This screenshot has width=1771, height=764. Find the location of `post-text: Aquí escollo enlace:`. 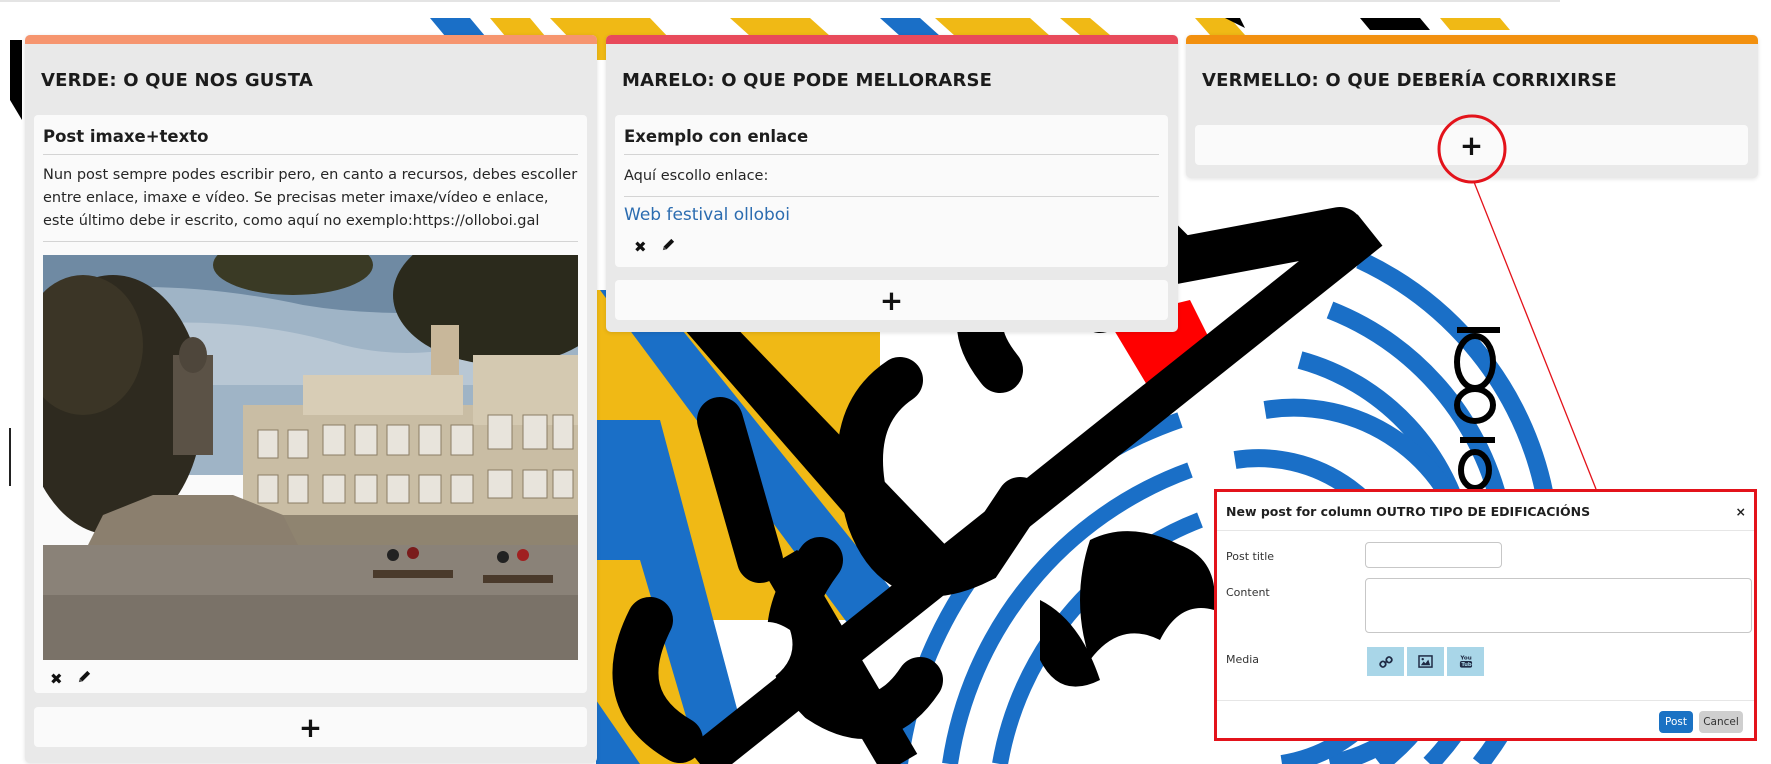

post-text: Aquí escollo enlace: is located at coordinates (891, 176).